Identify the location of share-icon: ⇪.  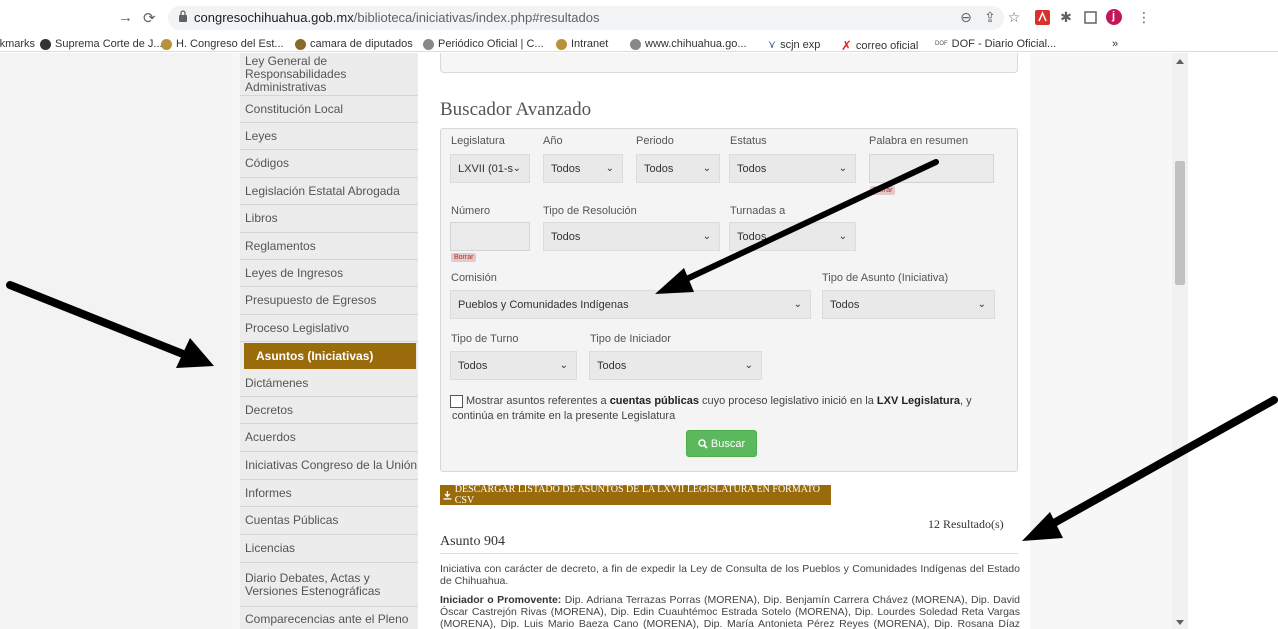
(990, 17).